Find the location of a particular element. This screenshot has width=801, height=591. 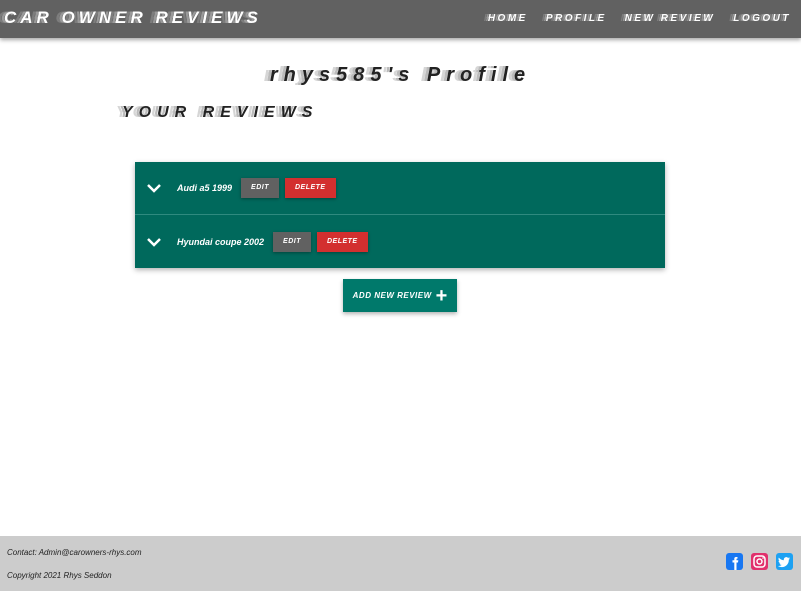

twitter-icon is located at coordinates (784, 561).